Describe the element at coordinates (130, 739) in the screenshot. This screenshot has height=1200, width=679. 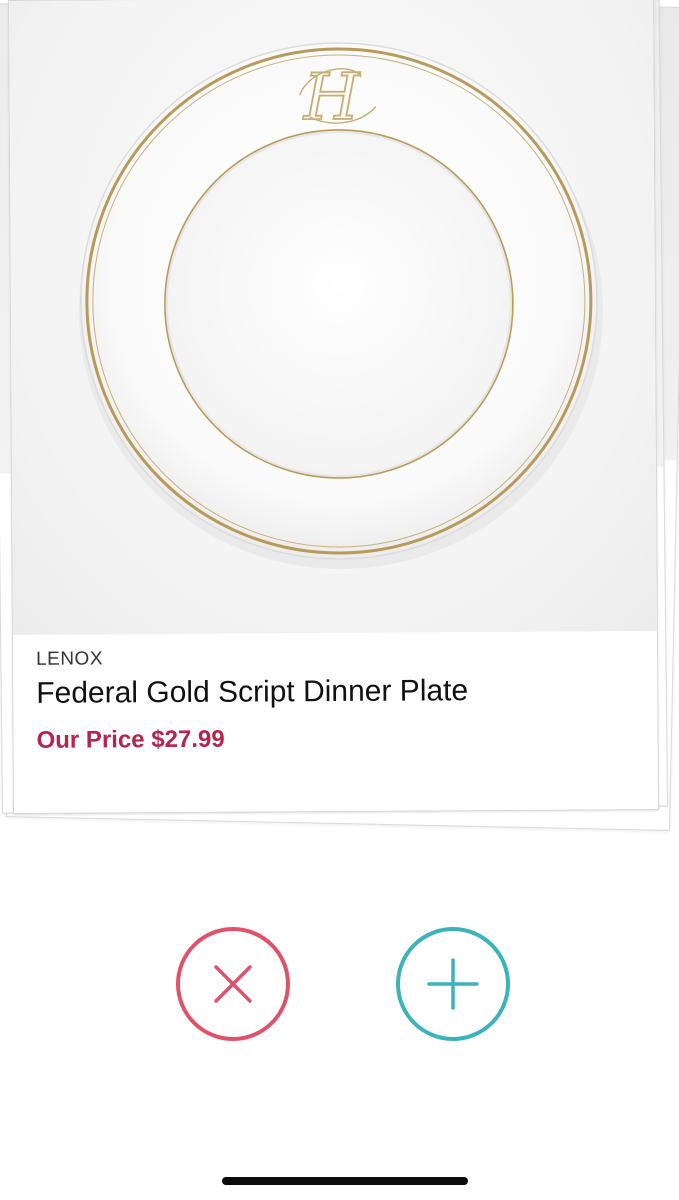
I see `product-price: Our Price $27.99` at that location.